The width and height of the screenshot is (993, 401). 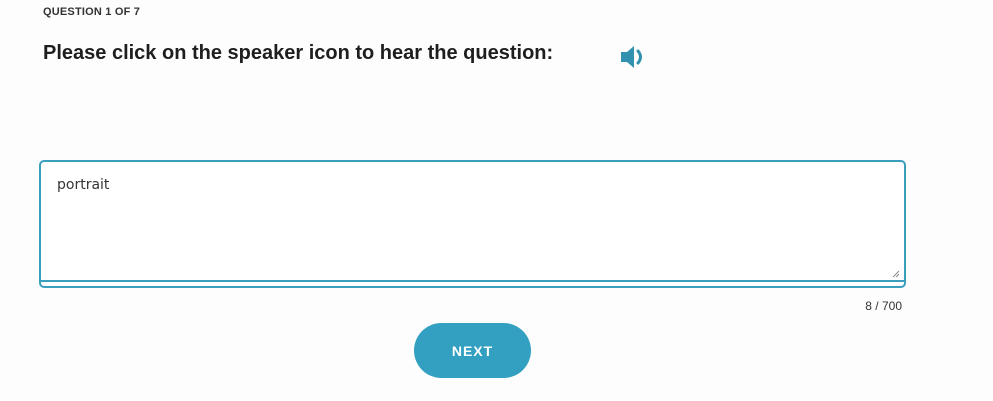 What do you see at coordinates (896, 274) in the screenshot?
I see `resize-handle-icon` at bounding box center [896, 274].